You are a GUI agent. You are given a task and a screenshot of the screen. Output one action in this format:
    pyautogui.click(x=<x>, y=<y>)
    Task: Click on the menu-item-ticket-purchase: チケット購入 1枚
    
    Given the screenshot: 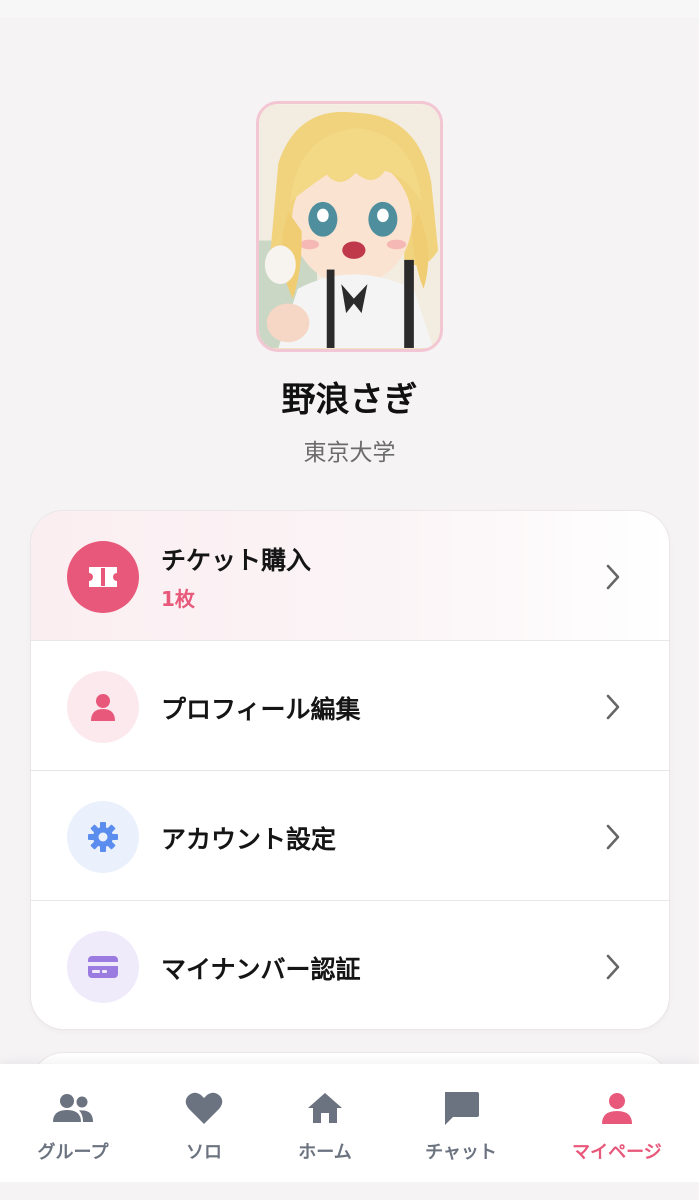 What is the action you would take?
    pyautogui.click(x=350, y=576)
    